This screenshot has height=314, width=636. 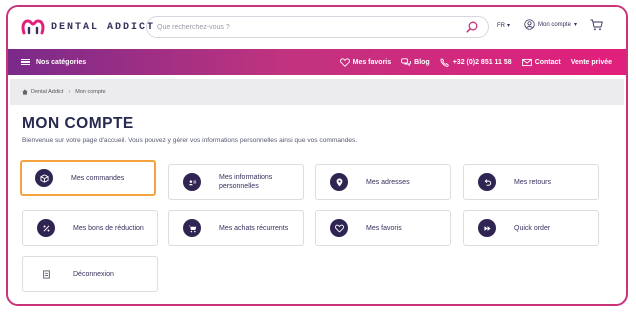 What do you see at coordinates (444, 62) in the screenshot?
I see `phone-icon` at bounding box center [444, 62].